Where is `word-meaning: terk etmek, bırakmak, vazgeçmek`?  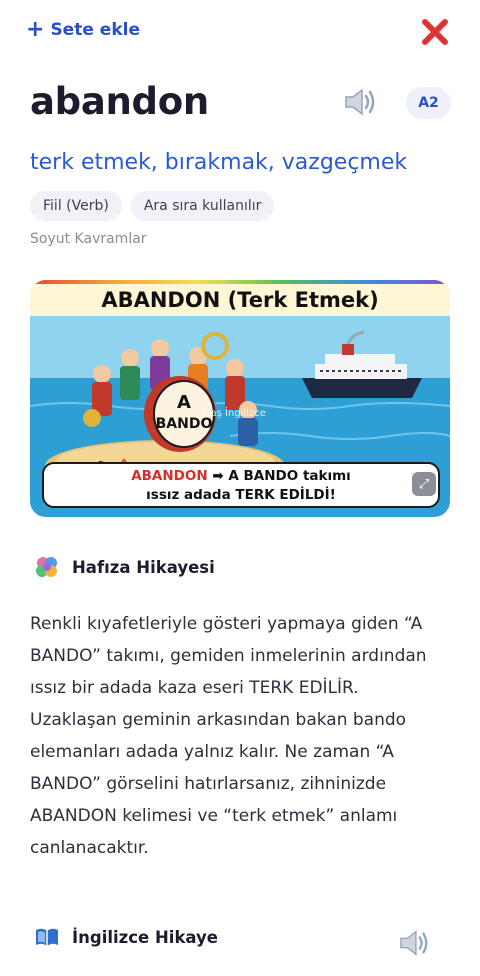 word-meaning: terk etmek, bırakmak, vazgeçmek is located at coordinates (219, 162).